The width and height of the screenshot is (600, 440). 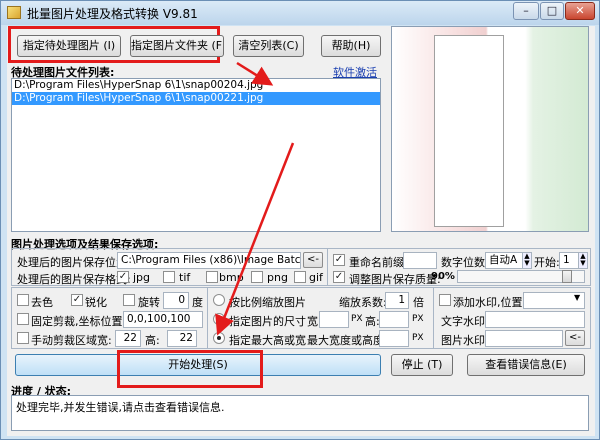 What do you see at coordinates (255, 239) in the screenshot?
I see `arrow-to-start` at bounding box center [255, 239].